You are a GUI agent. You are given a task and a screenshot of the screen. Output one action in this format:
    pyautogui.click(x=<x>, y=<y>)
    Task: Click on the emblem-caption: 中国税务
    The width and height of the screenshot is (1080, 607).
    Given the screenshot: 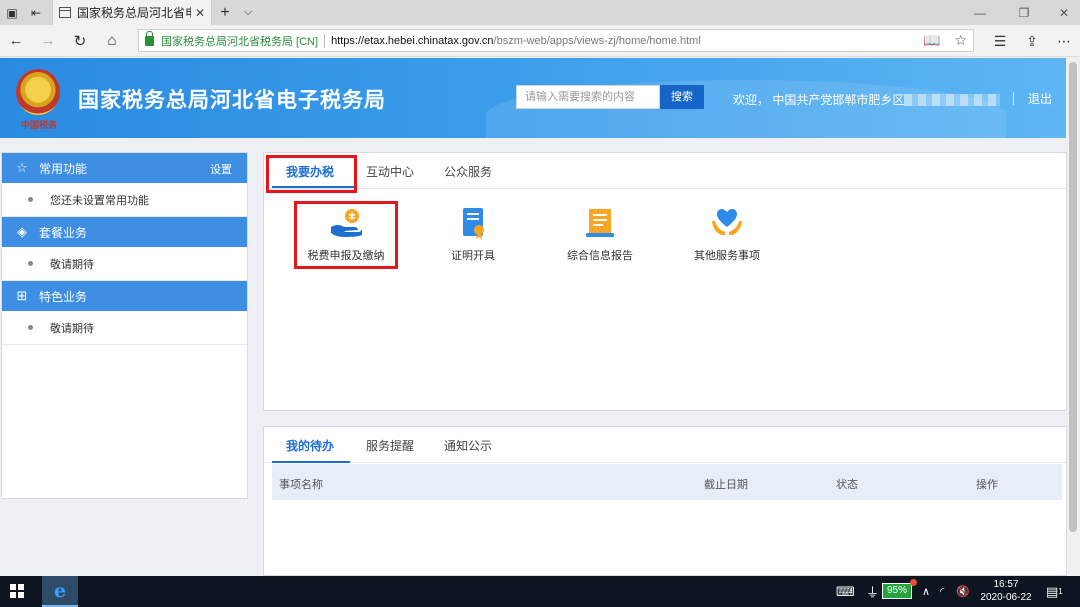 What is the action you would take?
    pyautogui.click(x=38, y=126)
    